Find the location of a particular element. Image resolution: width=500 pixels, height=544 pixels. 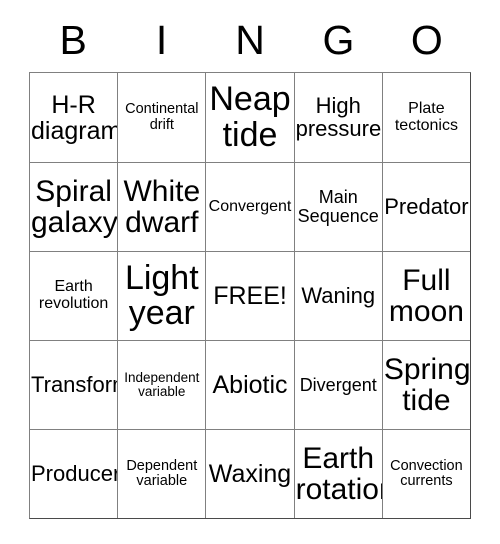

bingo-header-letter-n: N is located at coordinates (250, 40).